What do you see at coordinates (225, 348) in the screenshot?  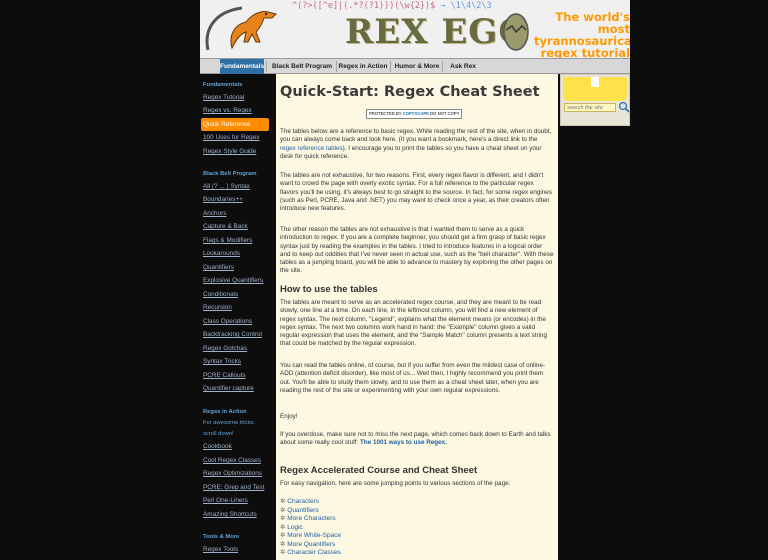 I see `sidebar-item-regex-gotchas: Regex Gotchas` at bounding box center [225, 348].